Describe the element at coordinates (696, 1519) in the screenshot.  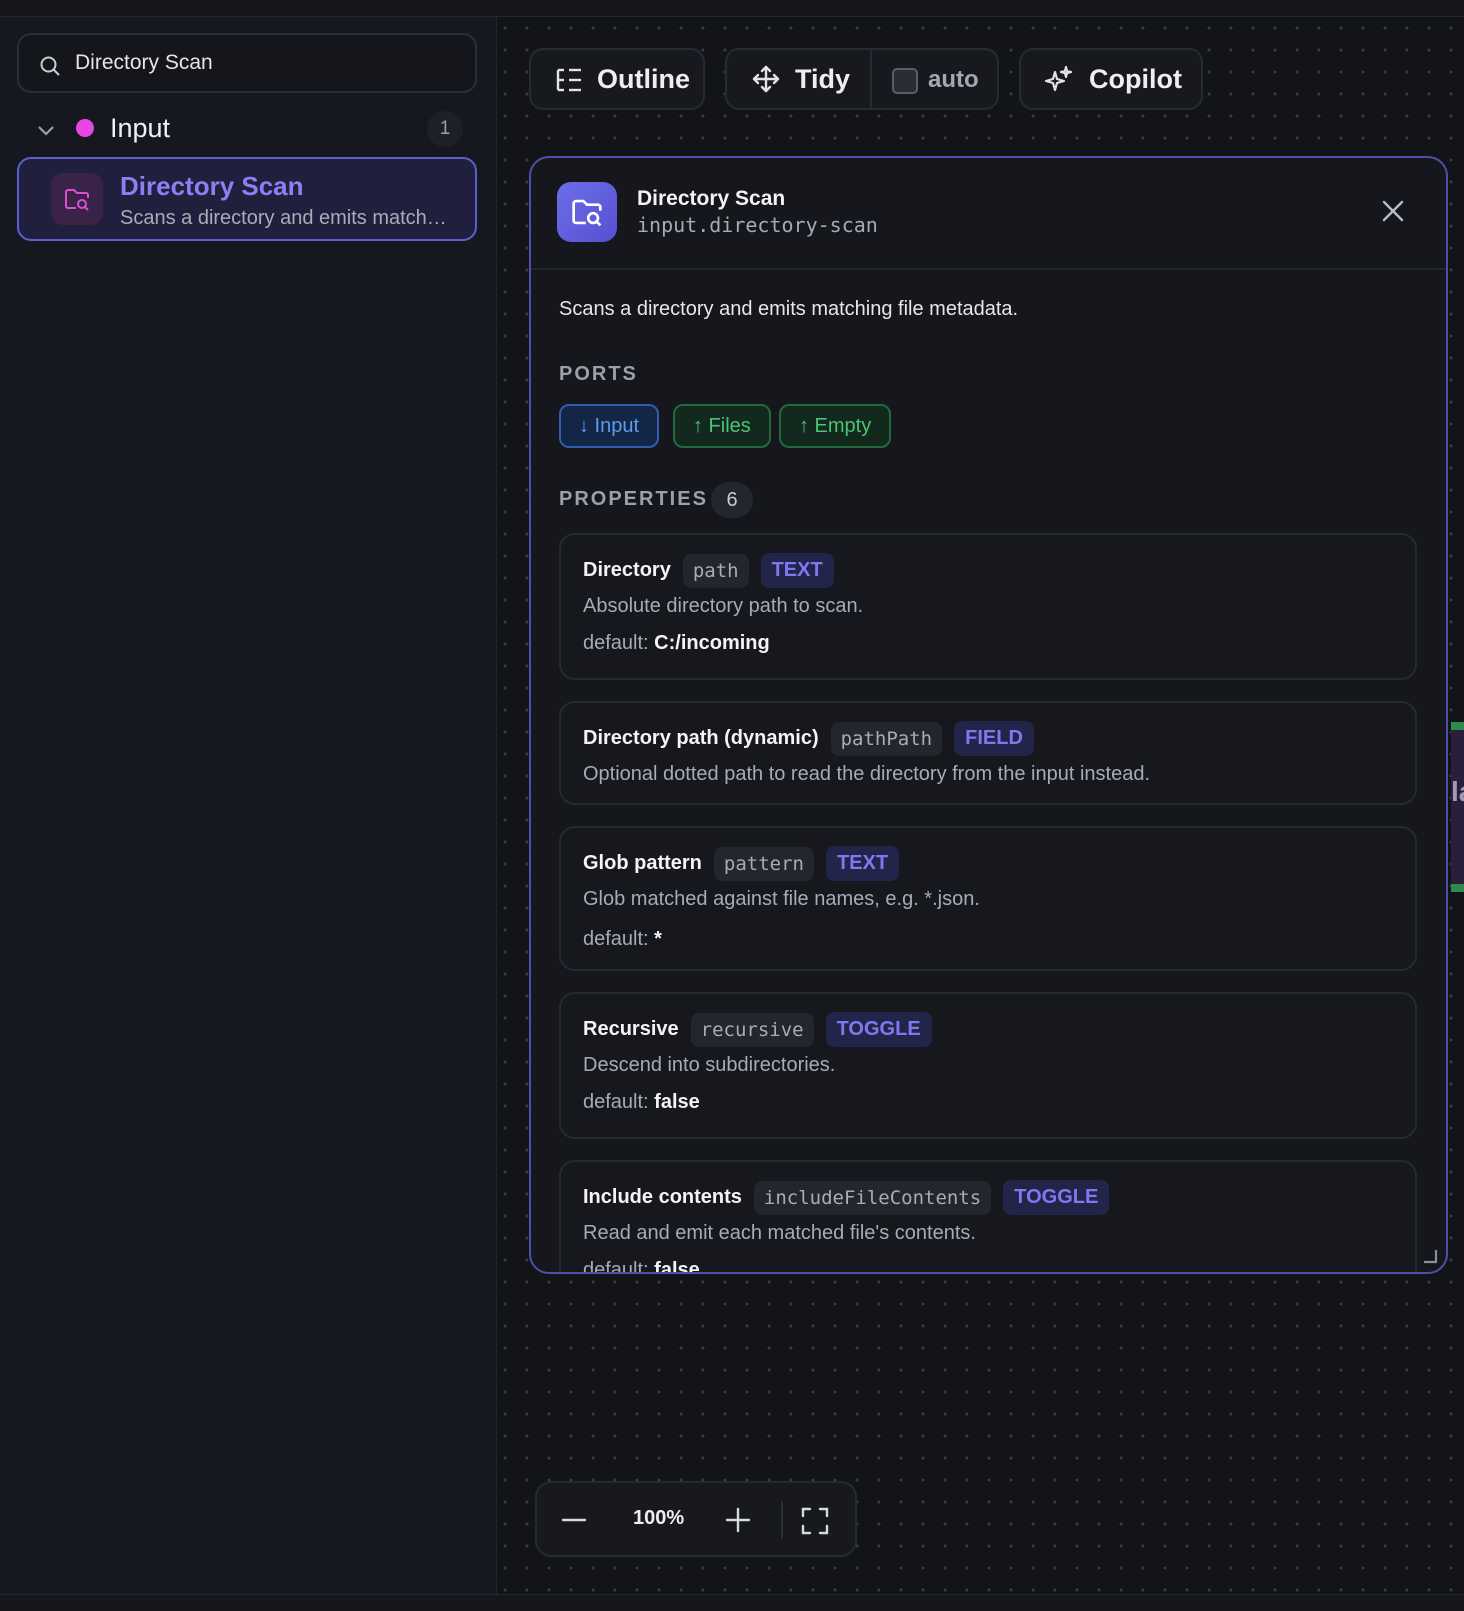
I see `zoom-controls: 100%` at that location.